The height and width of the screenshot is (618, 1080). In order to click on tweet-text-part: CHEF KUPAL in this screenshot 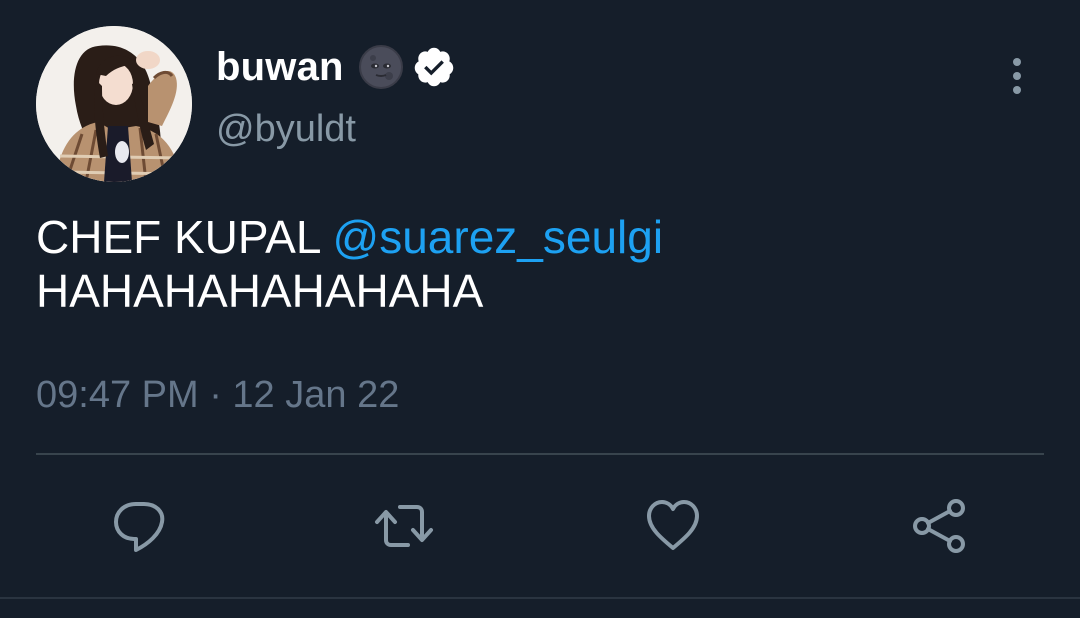, I will do `click(184, 237)`.